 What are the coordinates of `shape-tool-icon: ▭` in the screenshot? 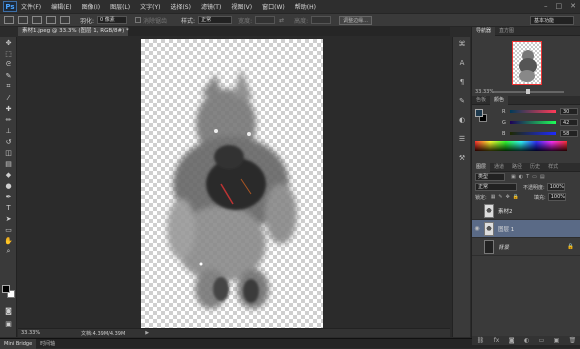 It's located at (8, 229).